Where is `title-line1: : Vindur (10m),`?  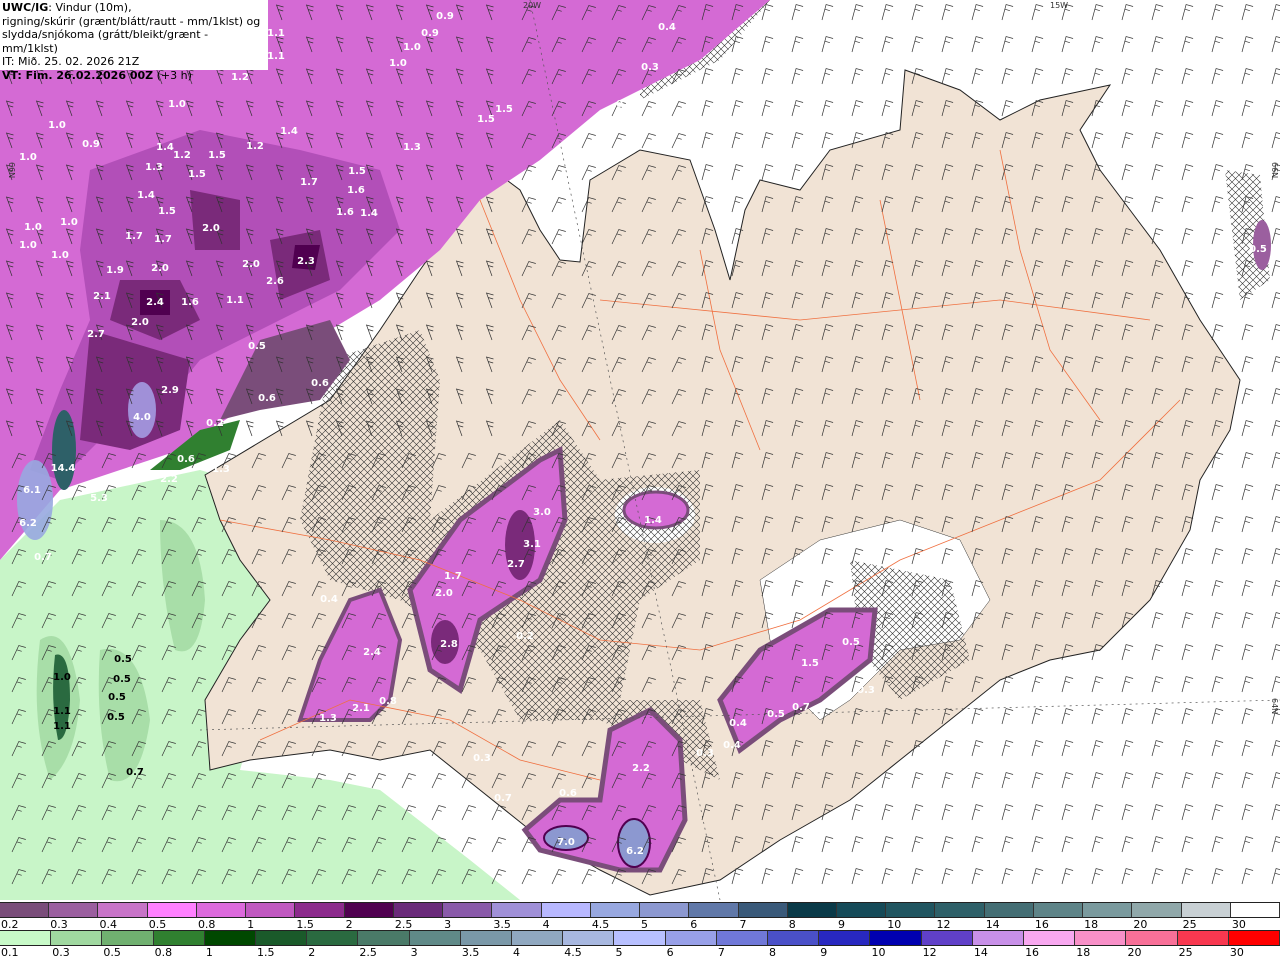
title-line1: : Vindur (10m), is located at coordinates (90, 7).